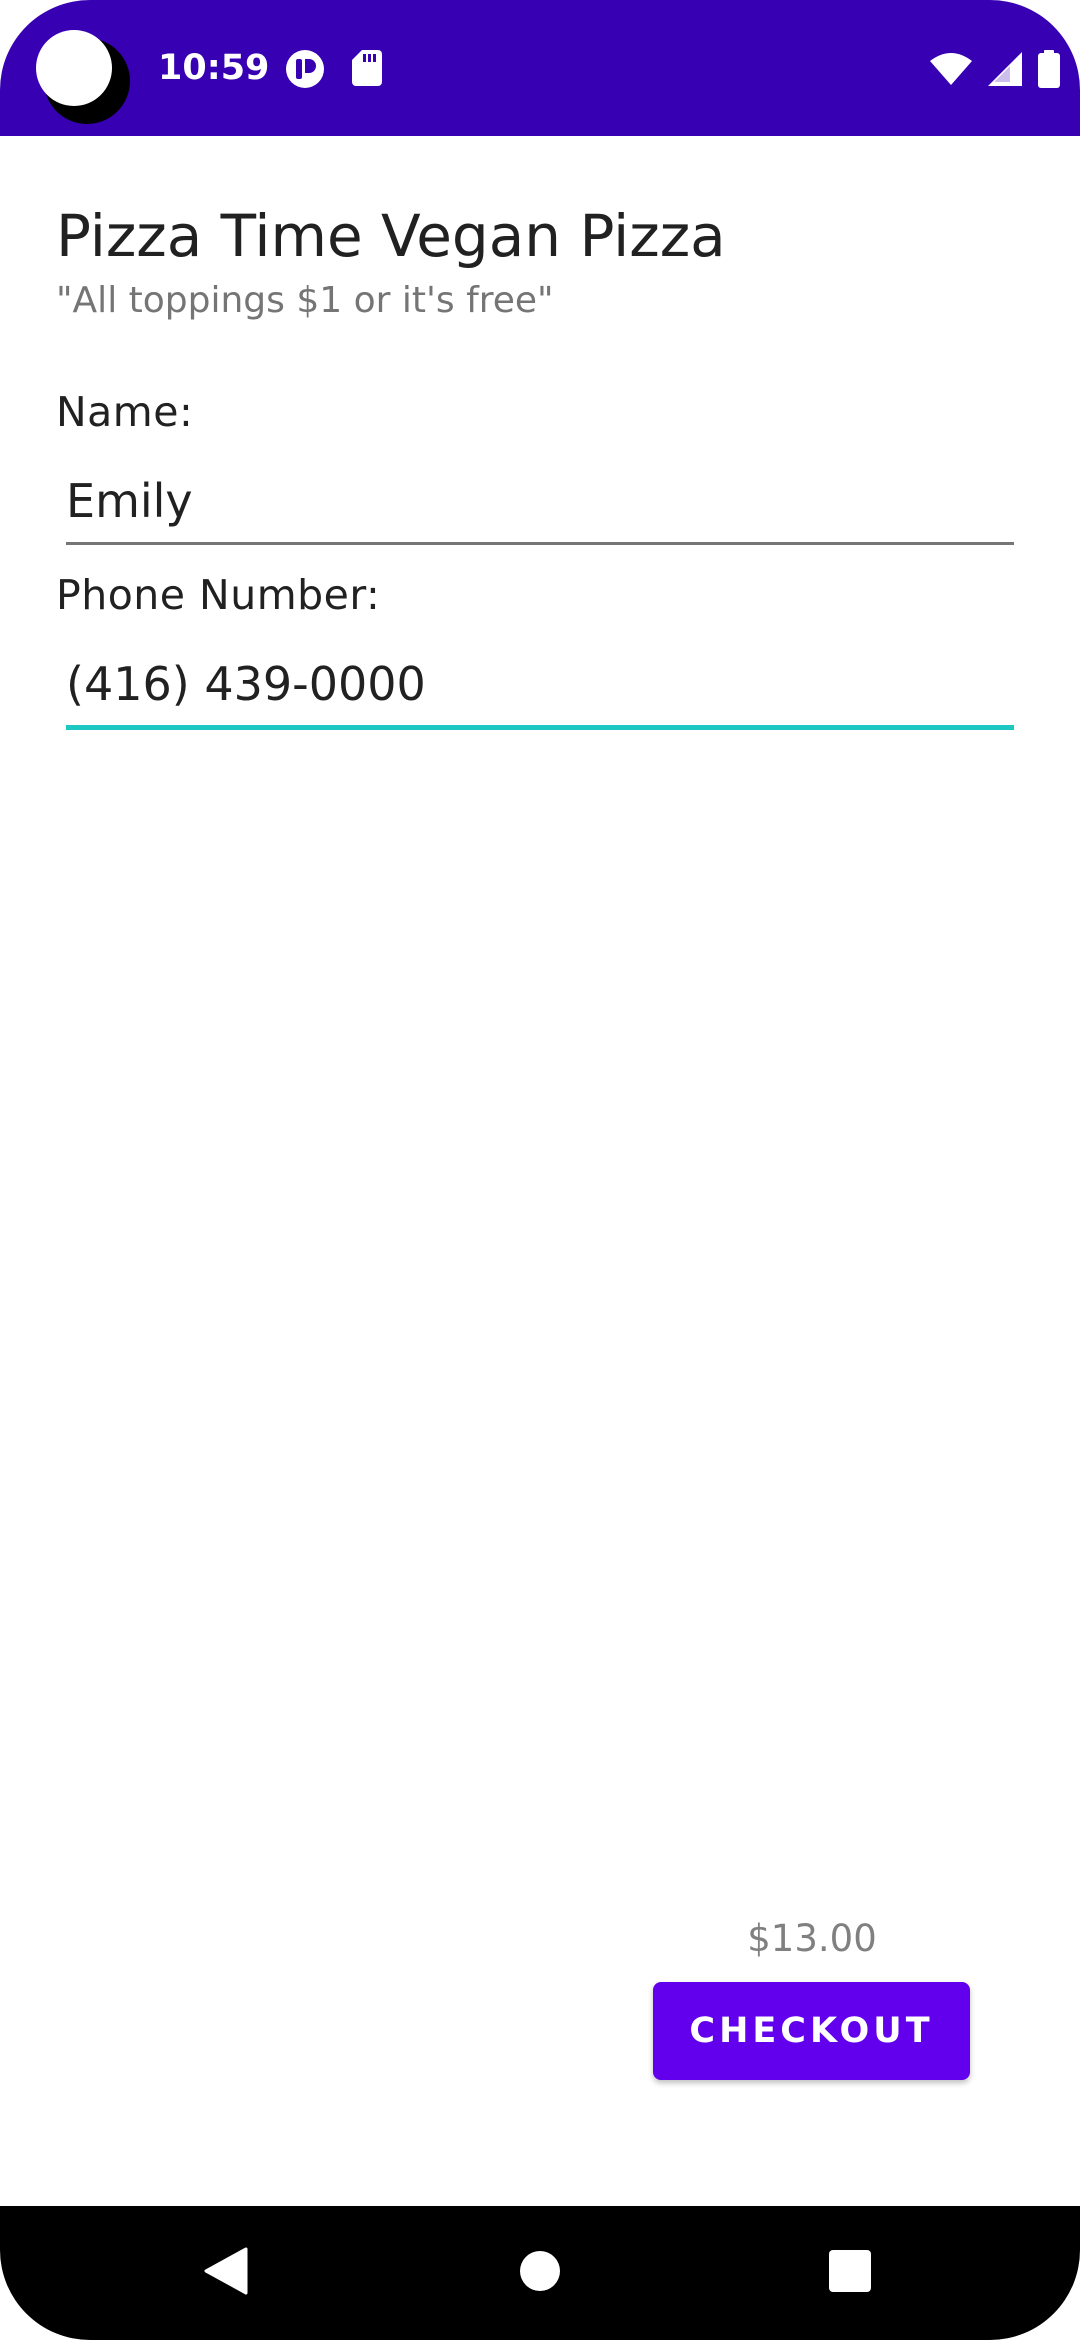 Image resolution: width=1080 pixels, height=2340 pixels. What do you see at coordinates (214, 68) in the screenshot?
I see `status-time: 10:59` at bounding box center [214, 68].